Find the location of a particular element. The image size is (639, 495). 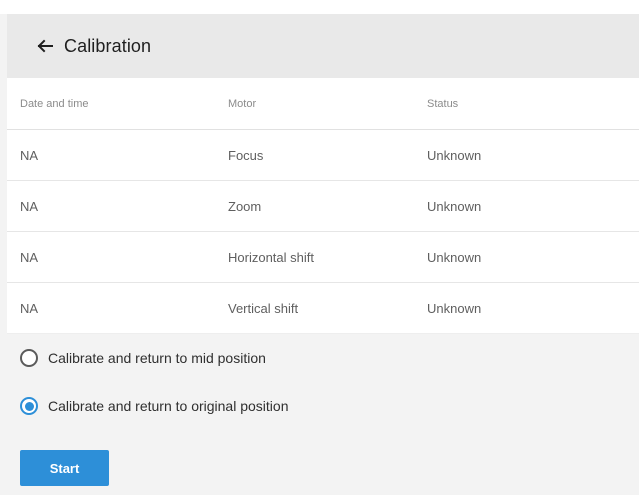

start-button: Start is located at coordinates (64, 468).